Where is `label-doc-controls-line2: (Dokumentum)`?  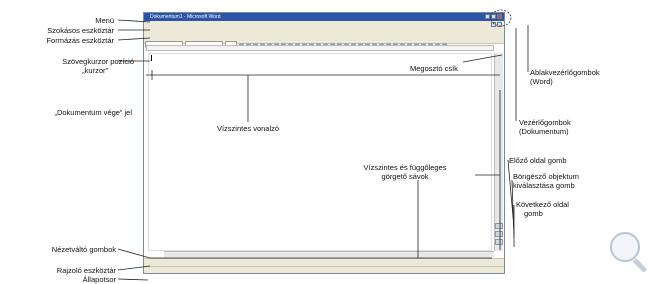
label-doc-controls-line2: (Dokumentum) is located at coordinates (544, 131).